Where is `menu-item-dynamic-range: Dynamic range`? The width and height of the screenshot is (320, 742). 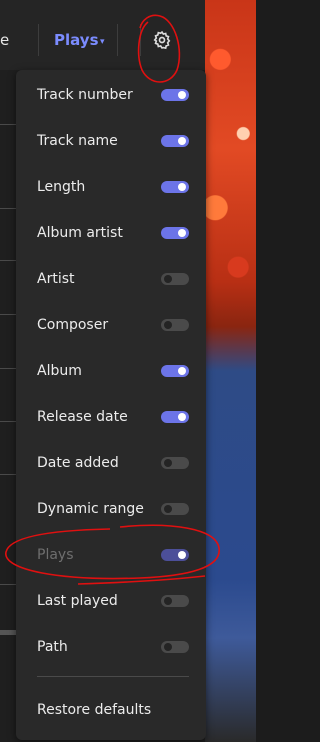
menu-item-dynamic-range: Dynamic range is located at coordinates (111, 509).